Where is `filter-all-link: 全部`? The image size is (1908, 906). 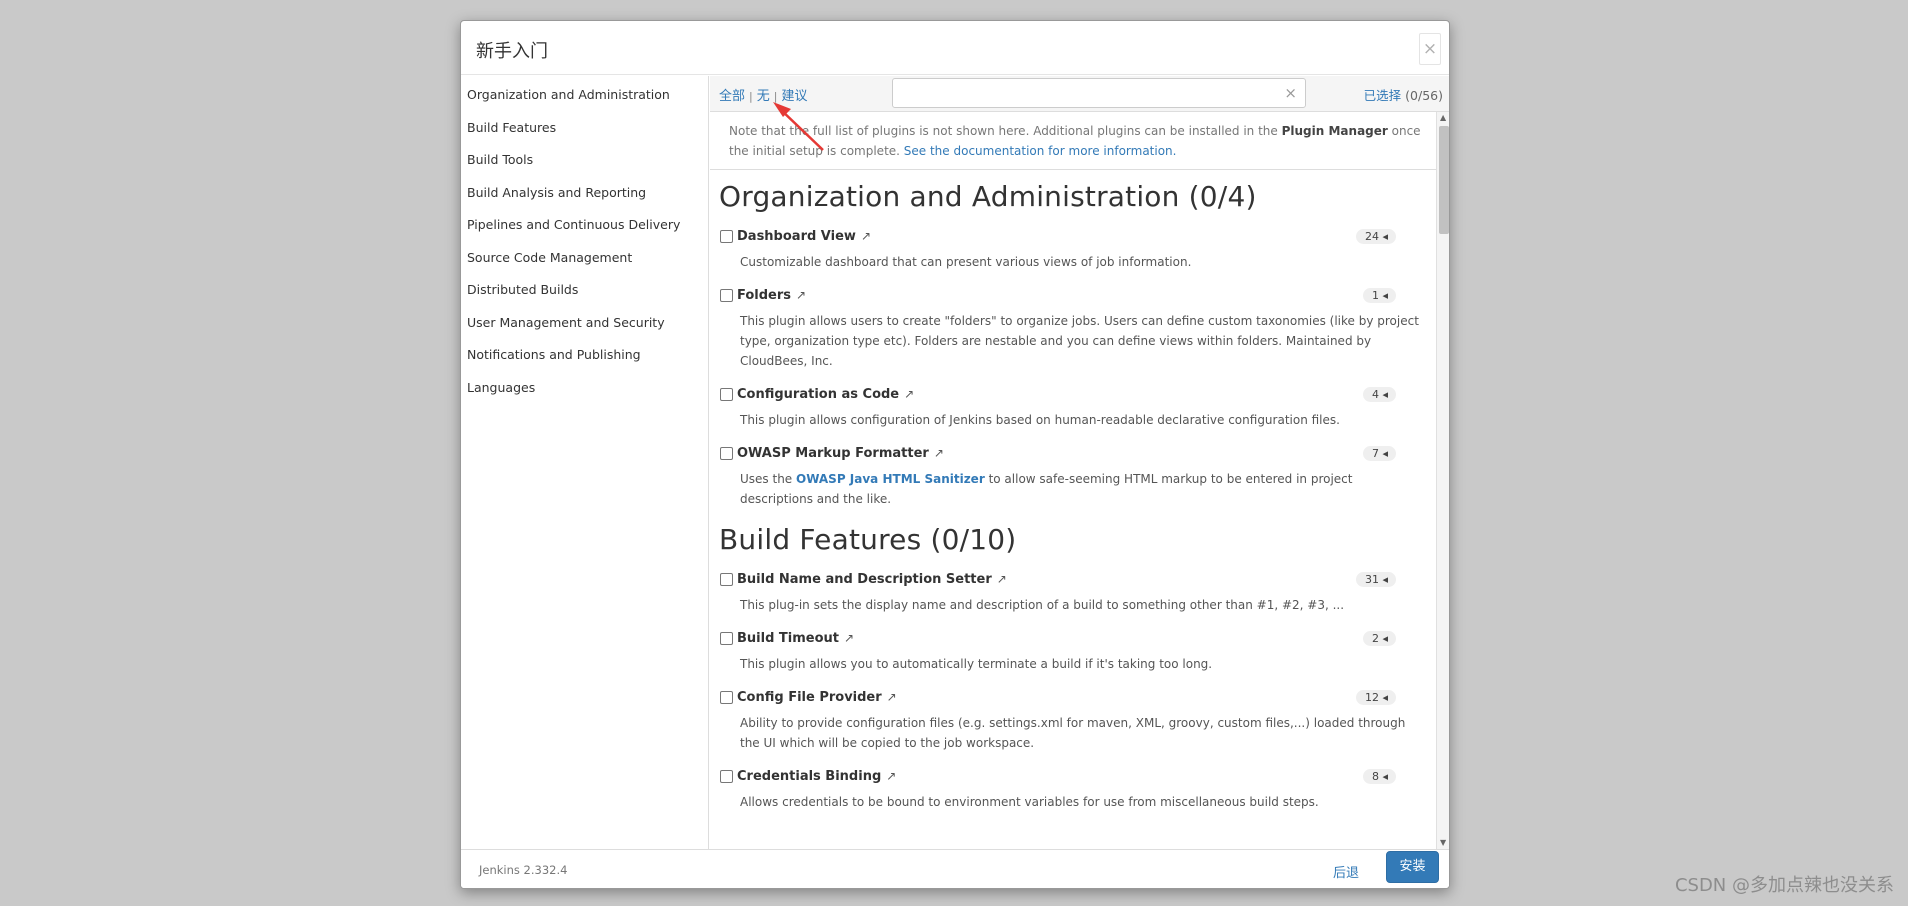
filter-all-link: 全部 is located at coordinates (732, 96).